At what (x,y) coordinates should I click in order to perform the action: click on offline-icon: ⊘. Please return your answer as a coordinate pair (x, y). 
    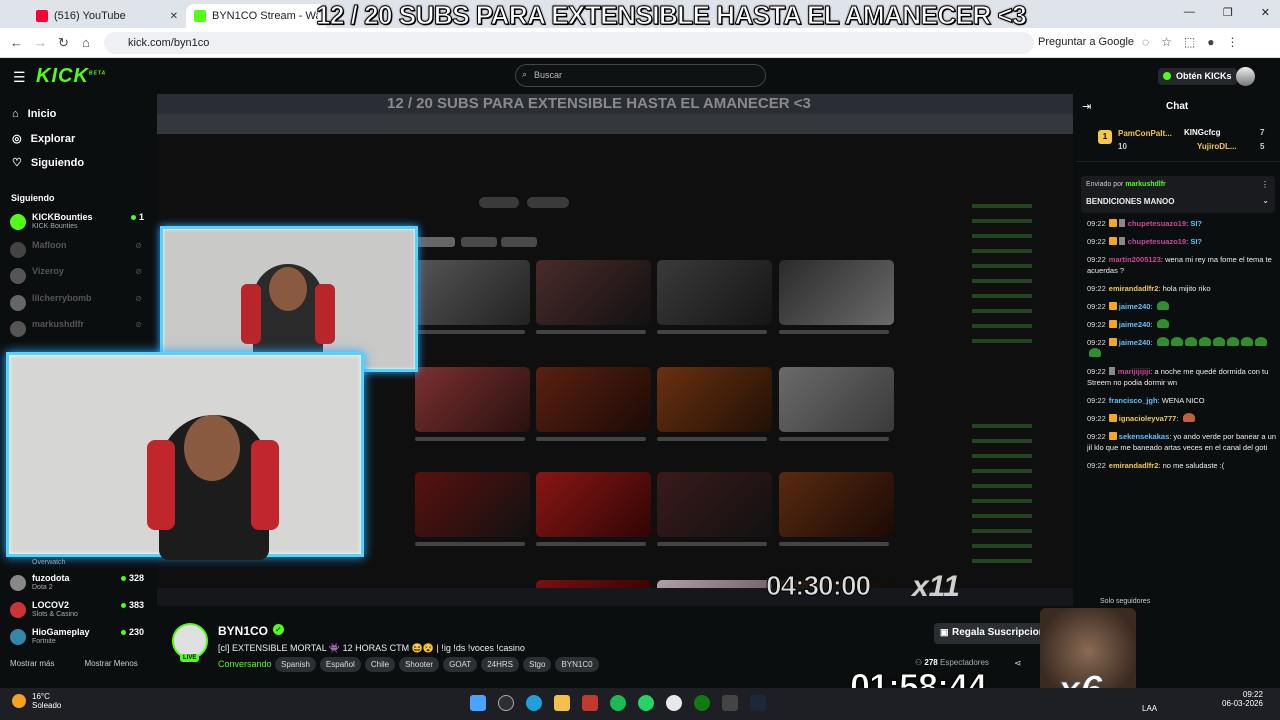
    Looking at the image, I should click on (138, 245).